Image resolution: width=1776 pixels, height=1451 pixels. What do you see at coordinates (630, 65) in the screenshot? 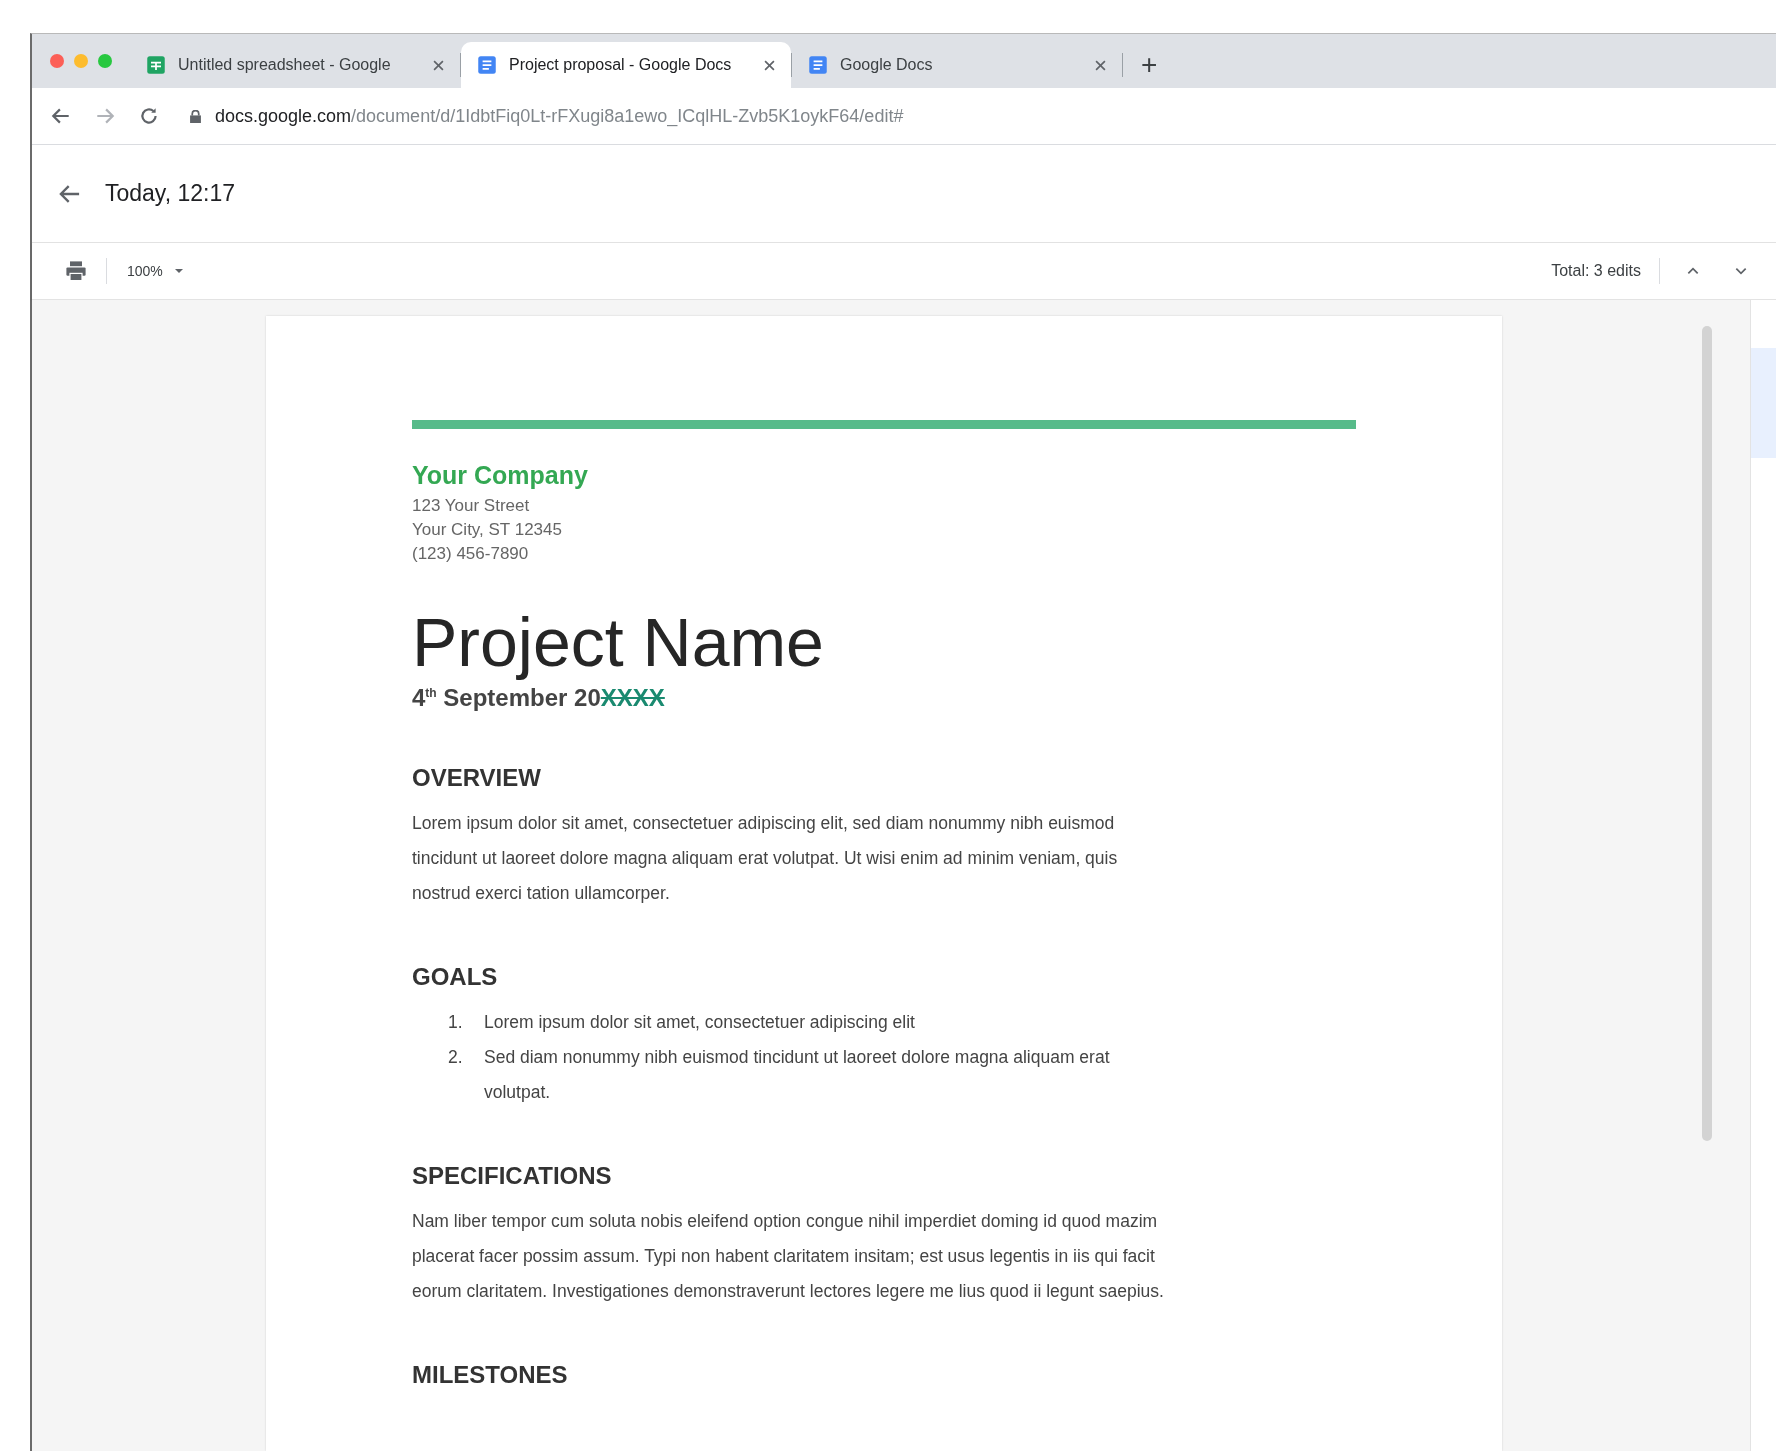
I see `tab-title: Project proposal - Google Docs` at bounding box center [630, 65].